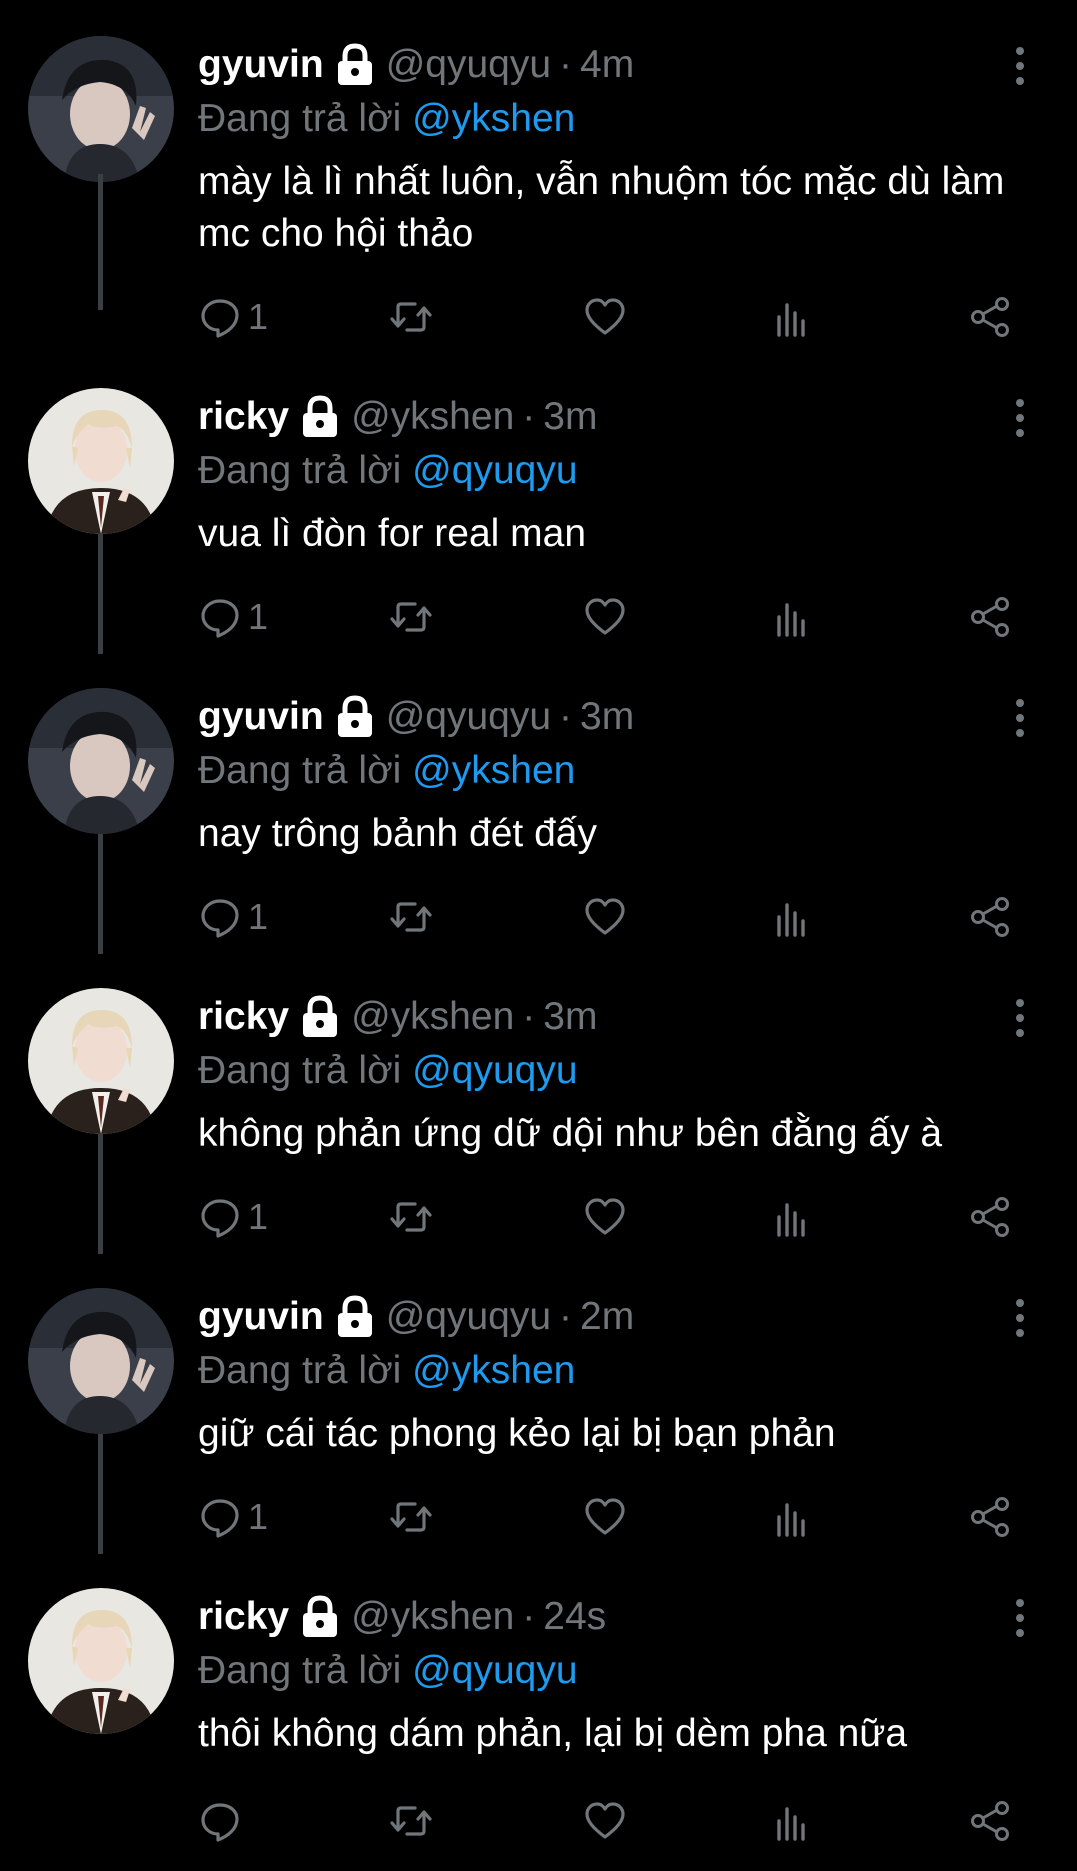 This screenshot has height=1871, width=1077. I want to click on avatar-blond-hair-icon, so click(101, 461).